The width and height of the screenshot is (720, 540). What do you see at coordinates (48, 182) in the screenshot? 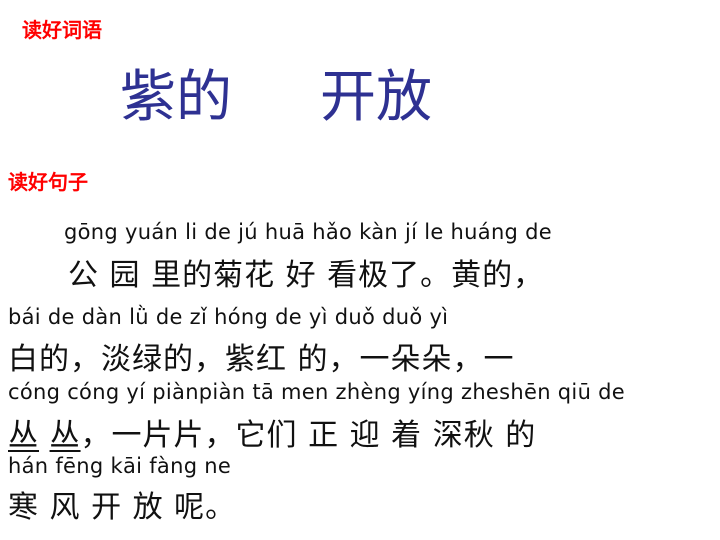
I see `section-label-sentences: 读好句子` at bounding box center [48, 182].